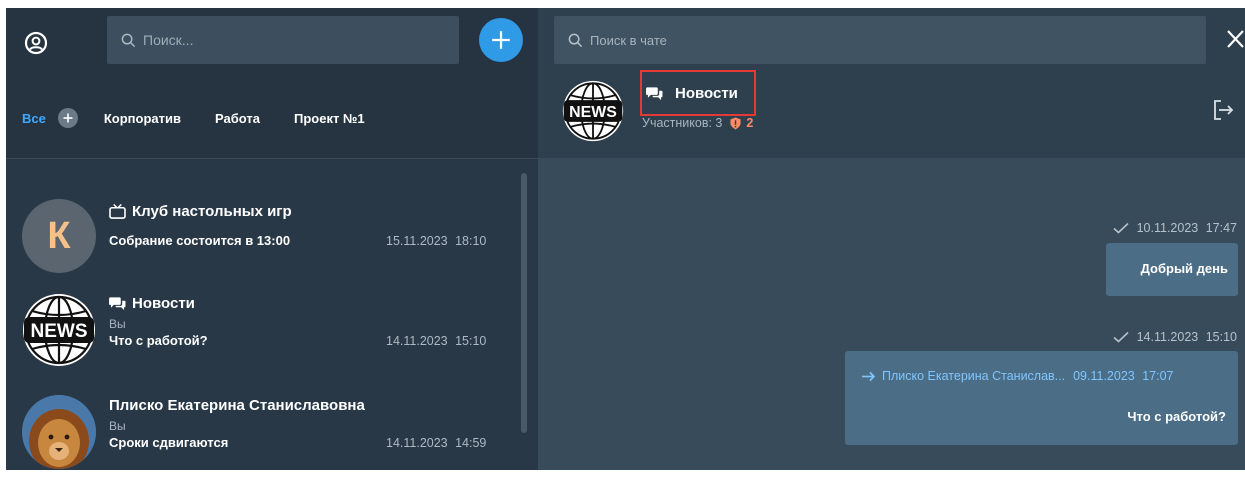 The width and height of the screenshot is (1245, 479). I want to click on chat-header-avatar: NEWS, so click(593, 111).